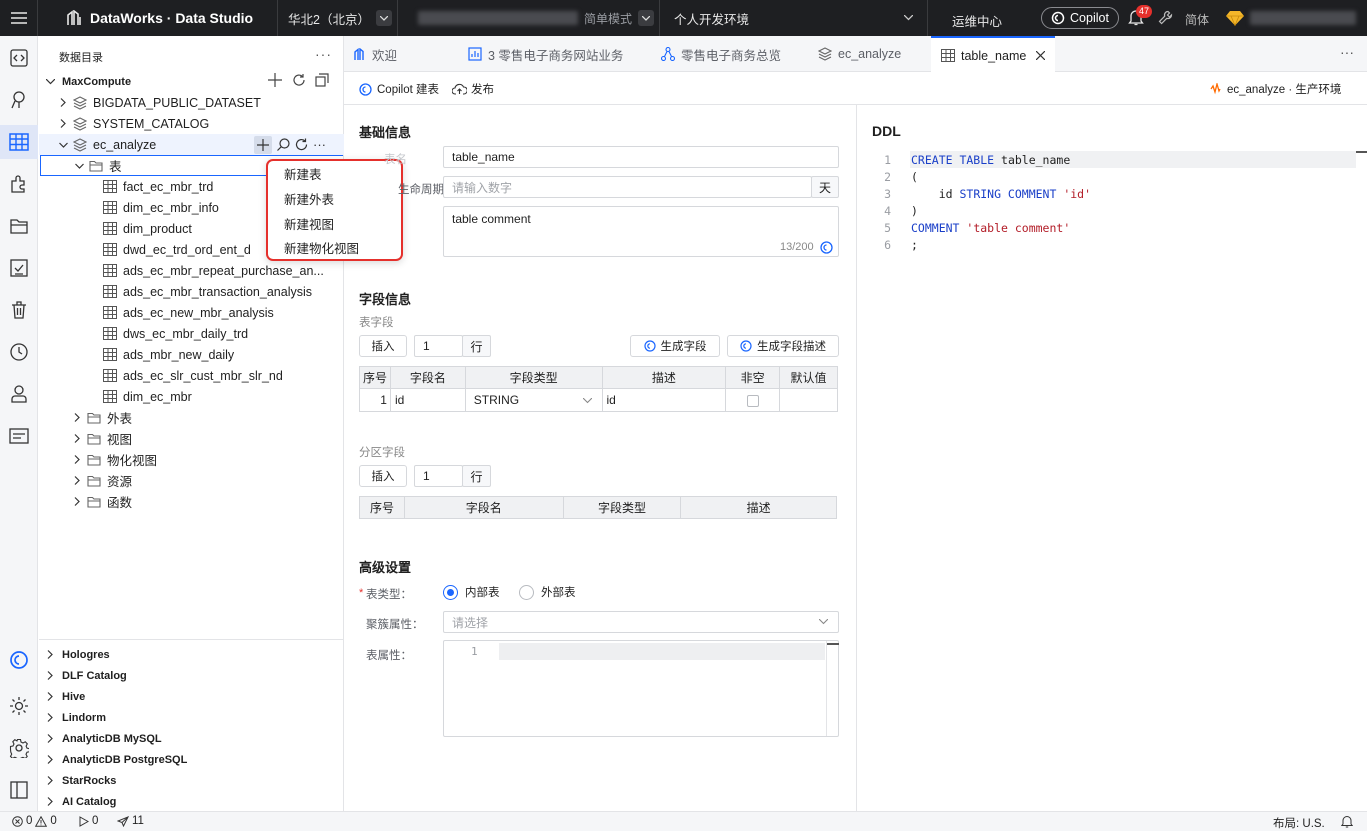  Describe the element at coordinates (19, 394) in the screenshot. I see `user-nav` at that location.